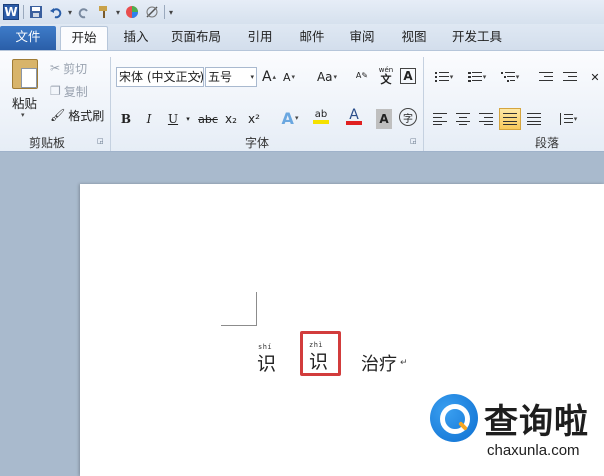 The width and height of the screenshot is (604, 476). I want to click on tab-file: 文件, so click(28, 38).